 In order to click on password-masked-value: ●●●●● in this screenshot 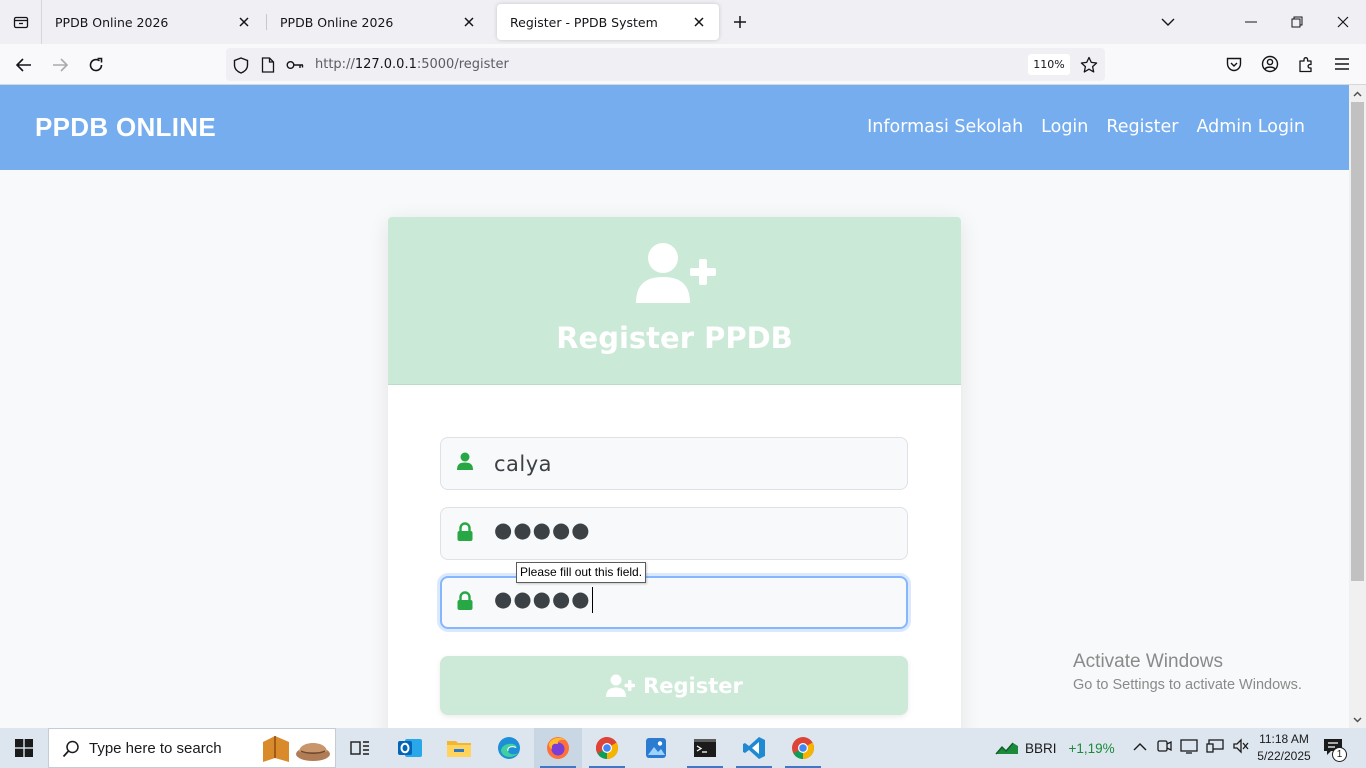, I will do `click(542, 530)`.